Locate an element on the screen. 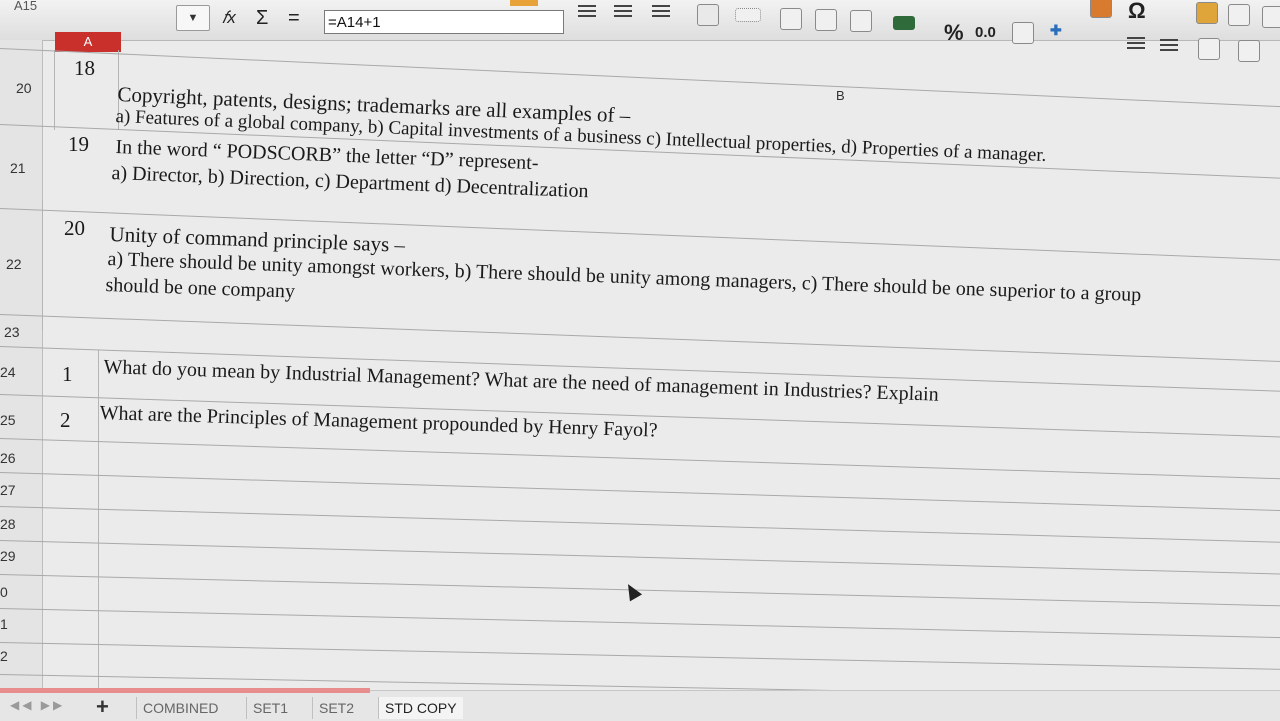  currency-icon is located at coordinates (904, 23).